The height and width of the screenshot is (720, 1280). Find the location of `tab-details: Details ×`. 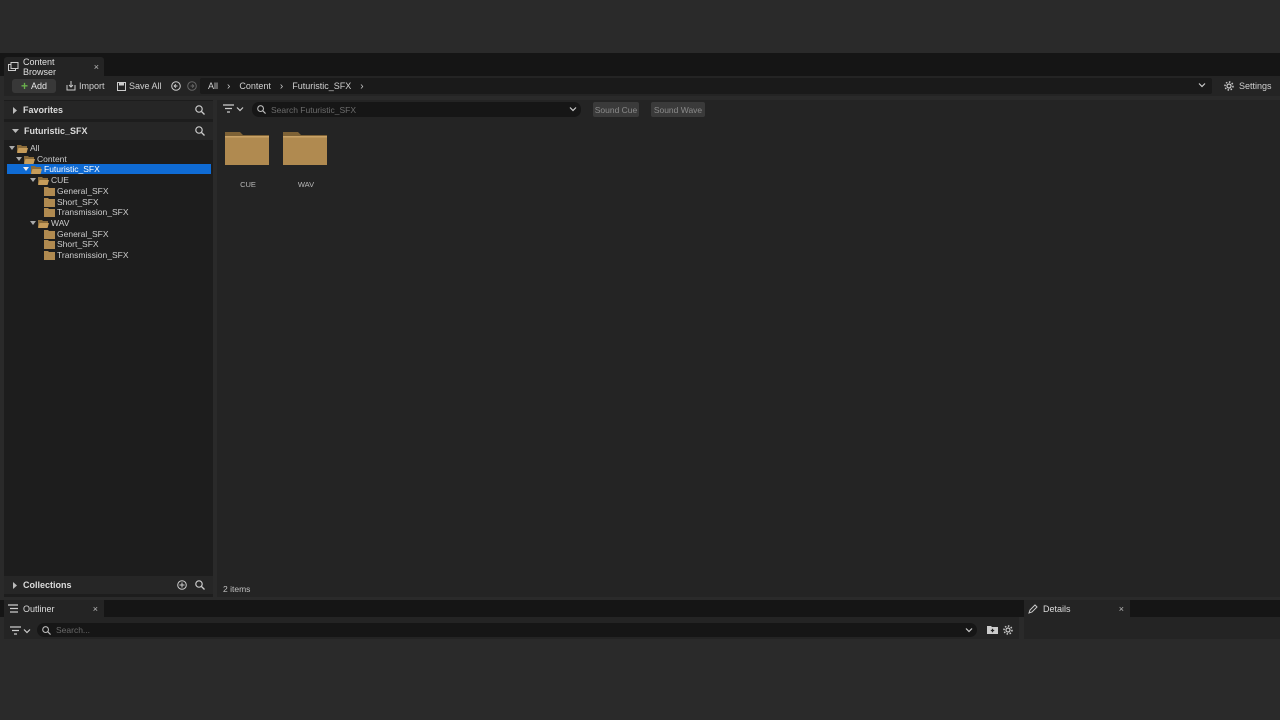

tab-details: Details × is located at coordinates (1077, 608).